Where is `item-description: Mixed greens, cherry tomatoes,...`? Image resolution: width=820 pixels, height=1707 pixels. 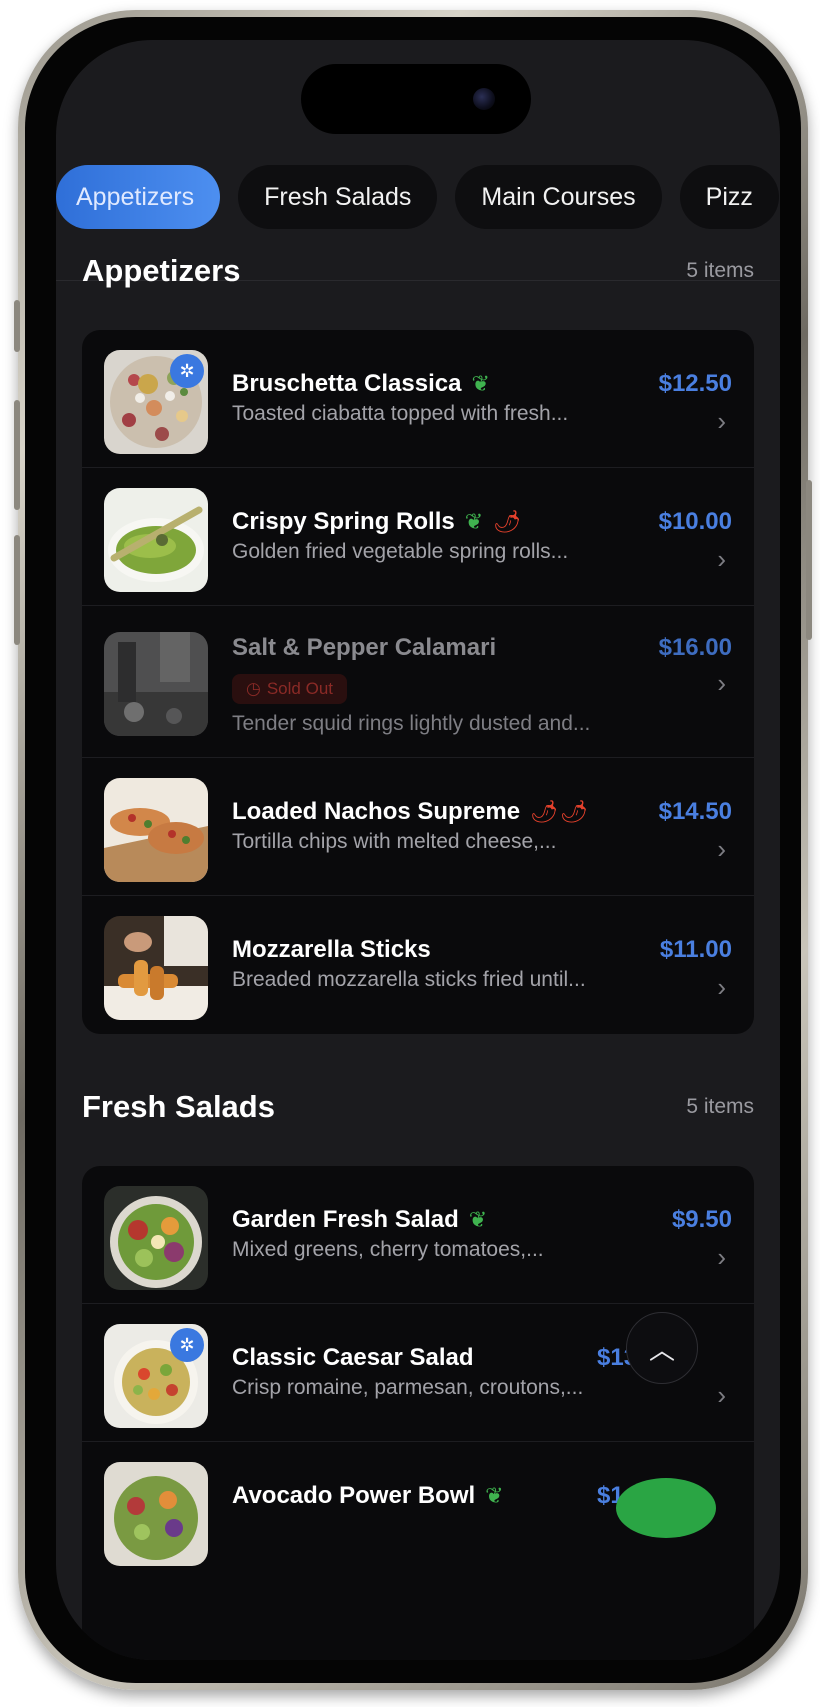 item-description: Mixed greens, cherry tomatoes,... is located at coordinates (388, 1249).